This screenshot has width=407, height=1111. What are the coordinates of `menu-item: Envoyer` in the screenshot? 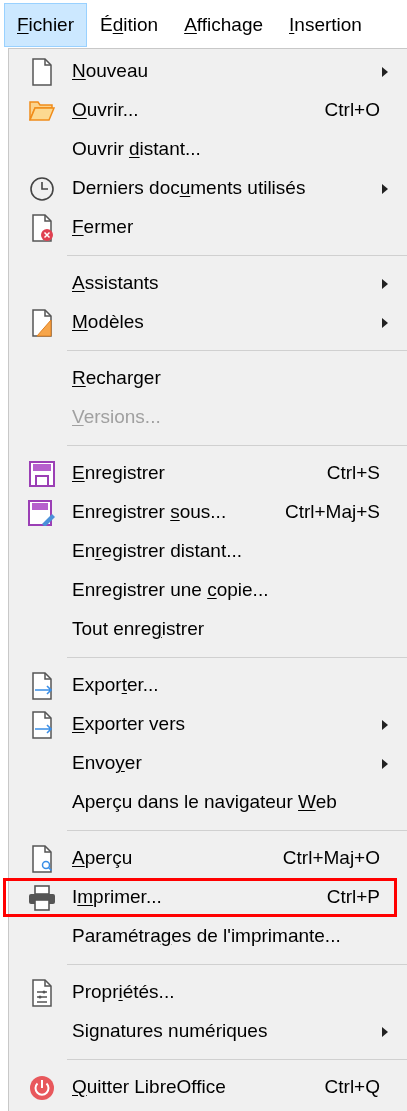 It's located at (200, 763).